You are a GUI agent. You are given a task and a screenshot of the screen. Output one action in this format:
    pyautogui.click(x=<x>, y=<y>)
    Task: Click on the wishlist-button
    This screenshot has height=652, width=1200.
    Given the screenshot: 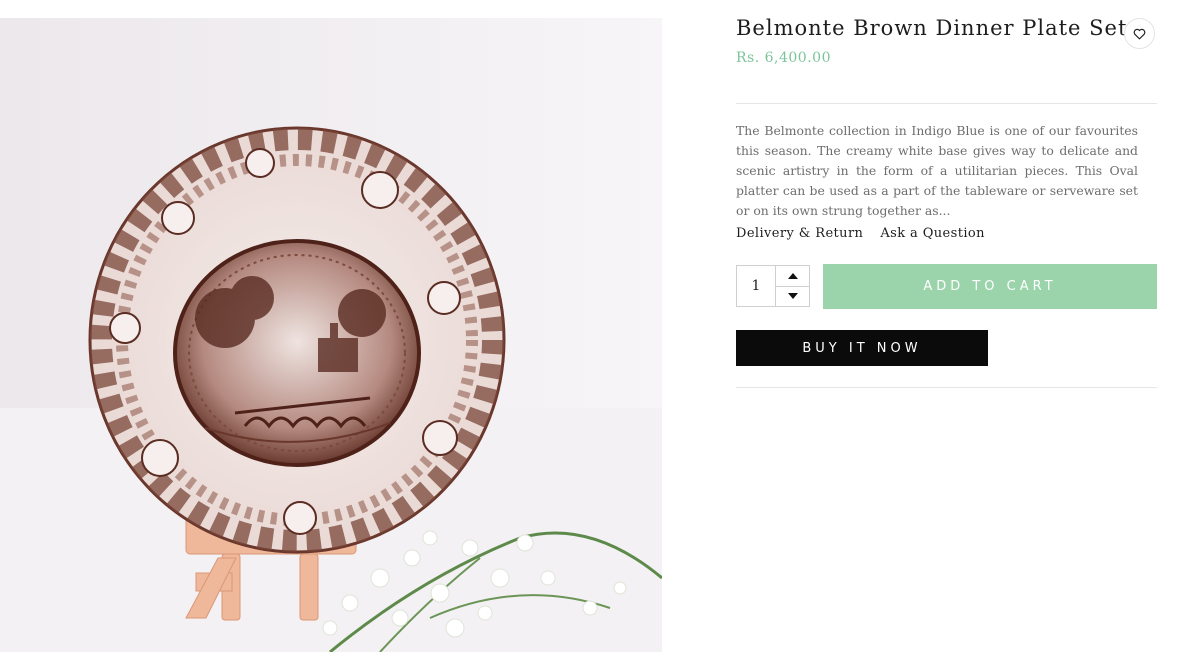 What is the action you would take?
    pyautogui.click(x=1139, y=33)
    